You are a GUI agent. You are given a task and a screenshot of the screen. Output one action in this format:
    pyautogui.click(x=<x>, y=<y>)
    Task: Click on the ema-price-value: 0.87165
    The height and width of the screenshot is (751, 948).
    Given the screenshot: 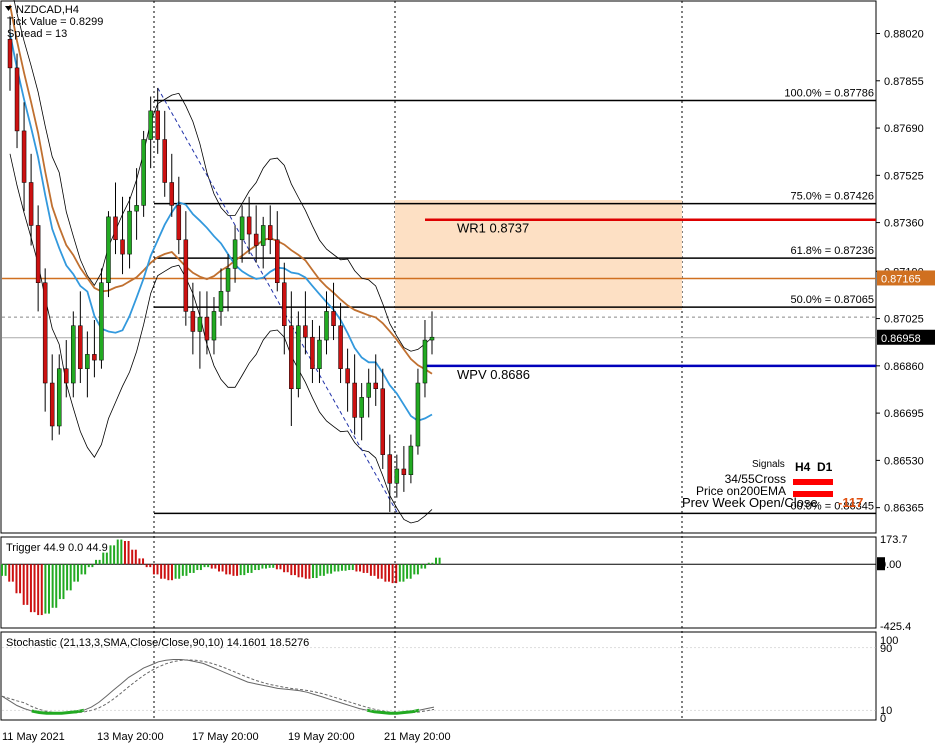 What is the action you would take?
    pyautogui.click(x=901, y=279)
    